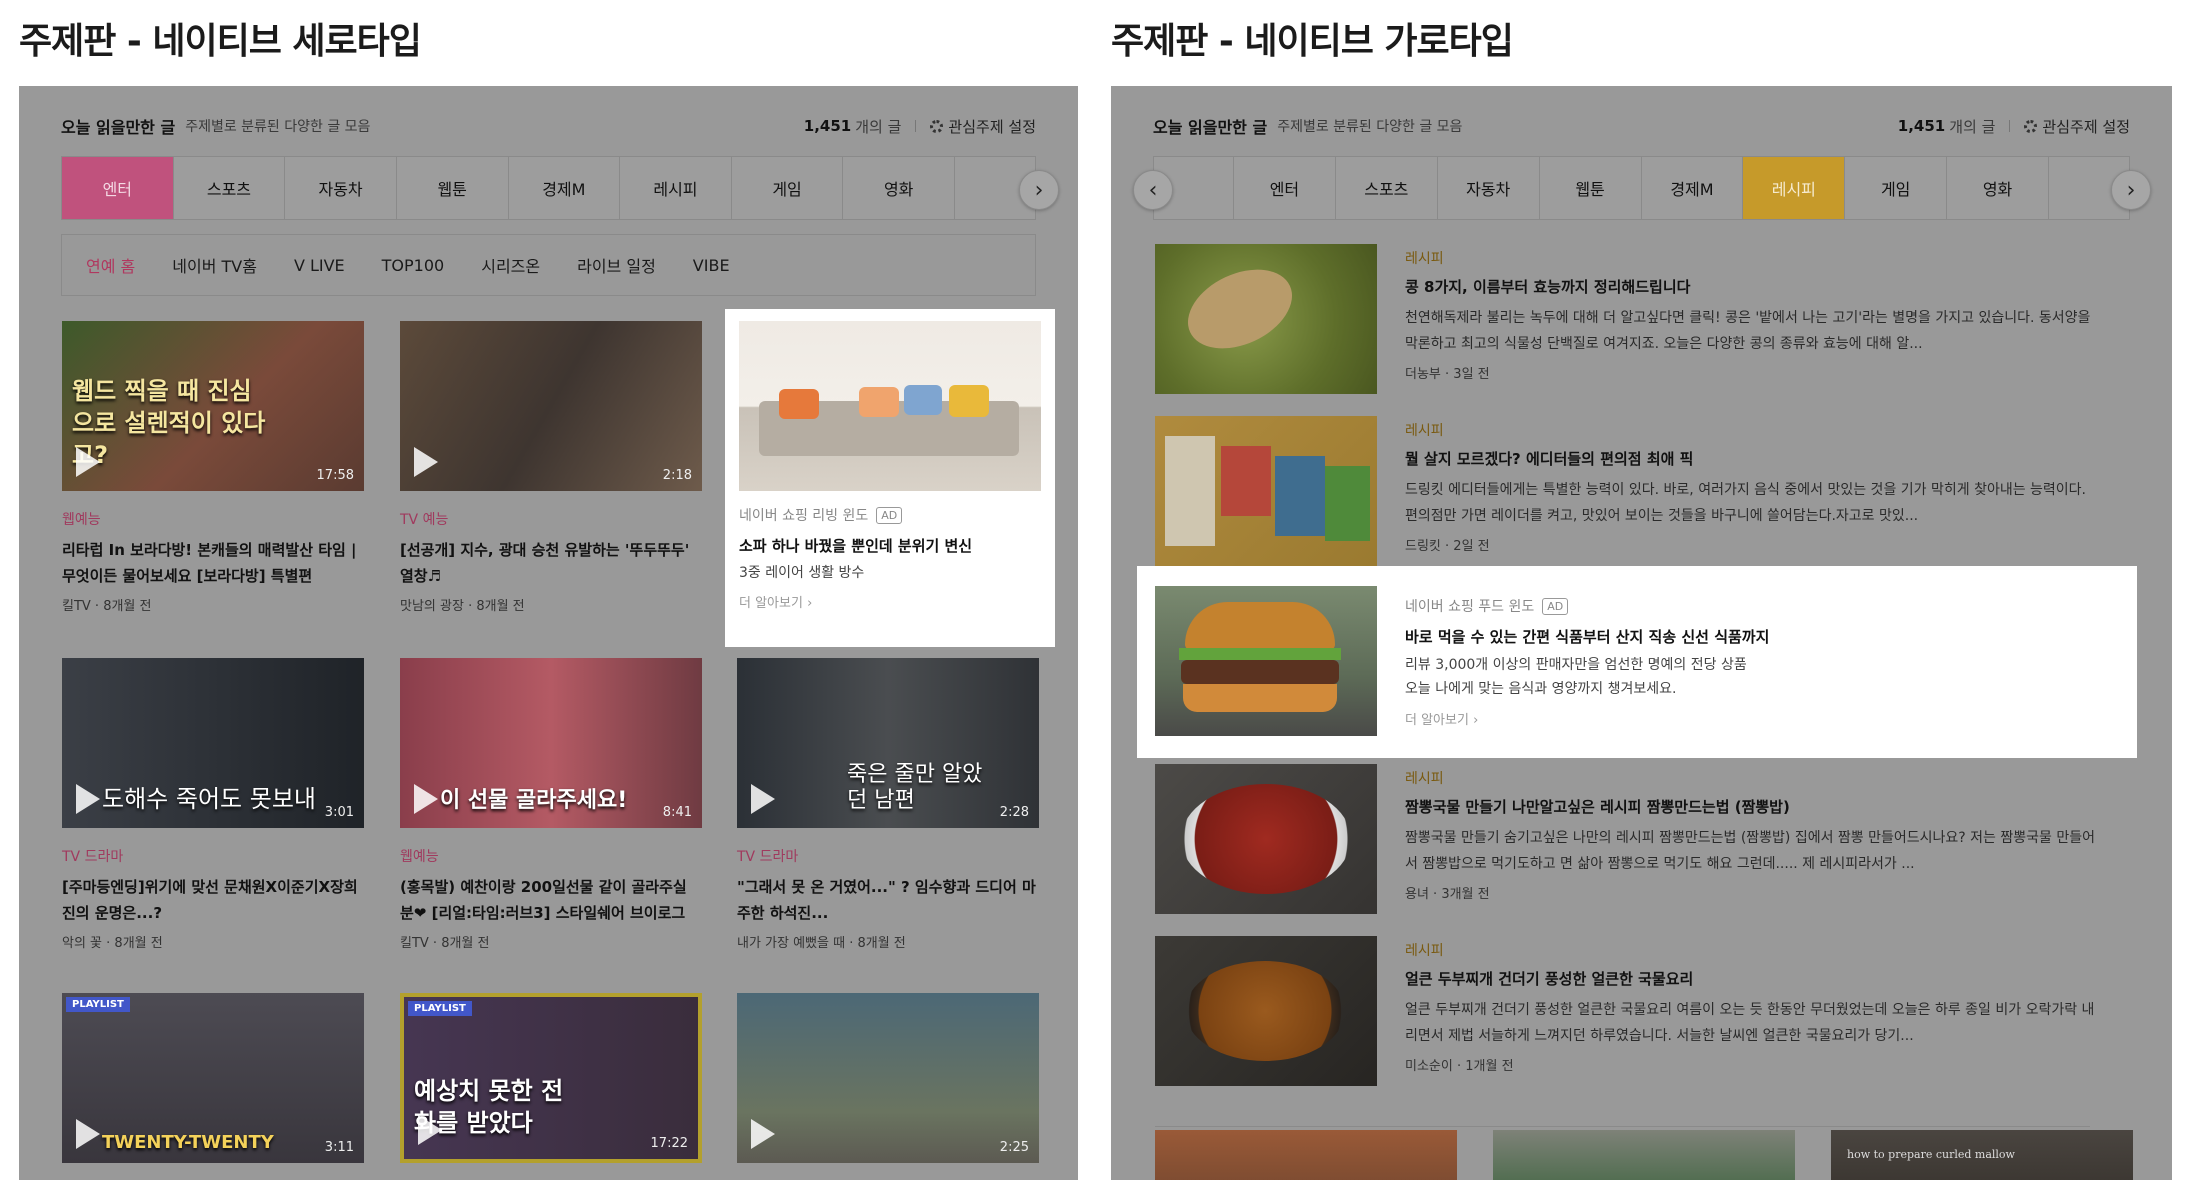  I want to click on video-thumbnail: 2:18, so click(551, 406).